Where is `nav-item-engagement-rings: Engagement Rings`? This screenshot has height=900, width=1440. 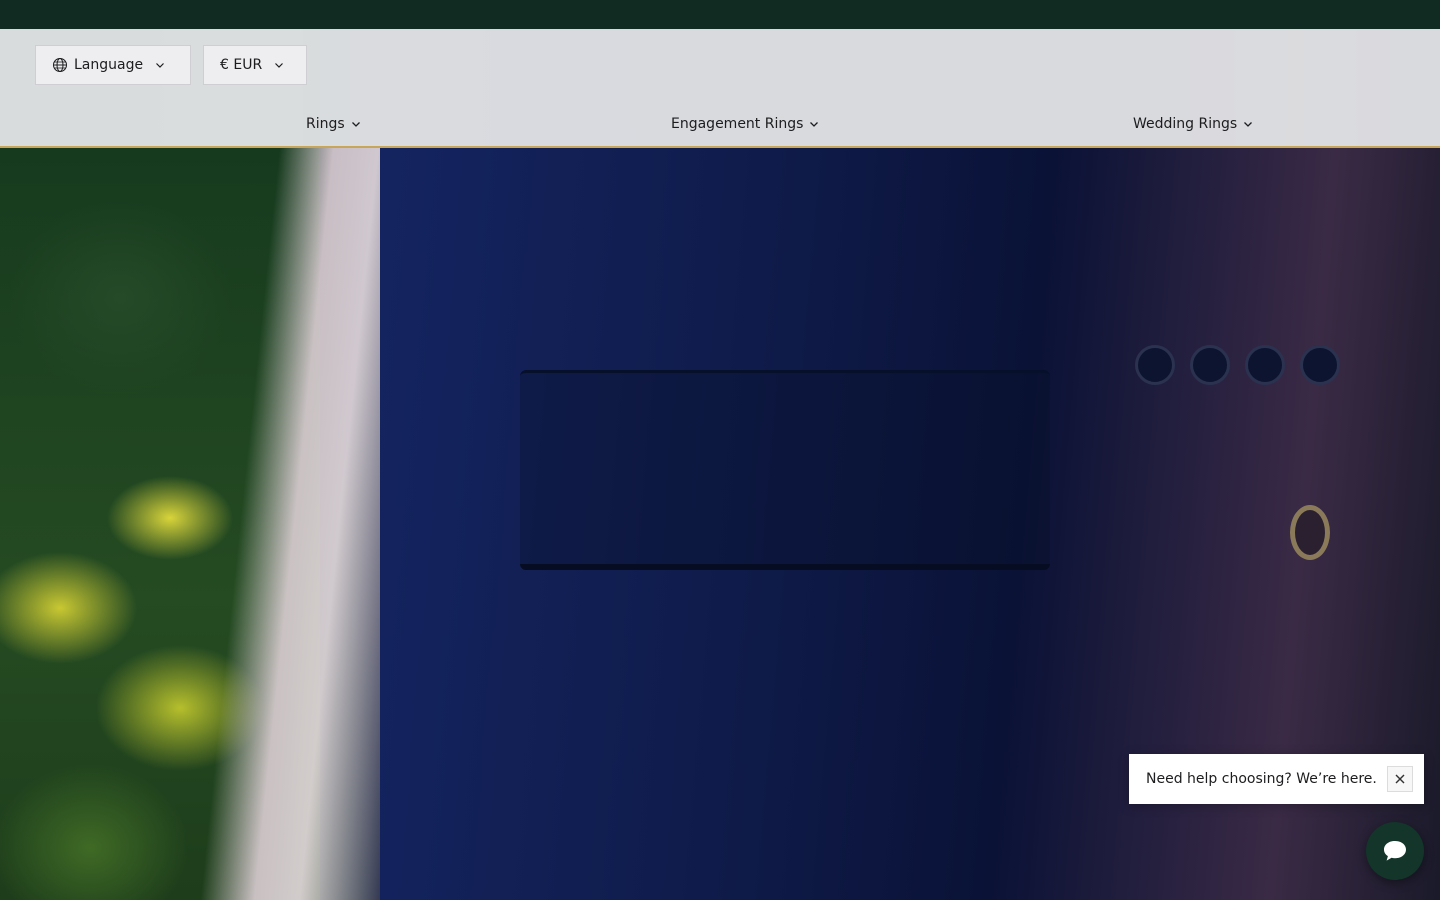 nav-item-engagement-rings: Engagement Rings is located at coordinates (745, 124).